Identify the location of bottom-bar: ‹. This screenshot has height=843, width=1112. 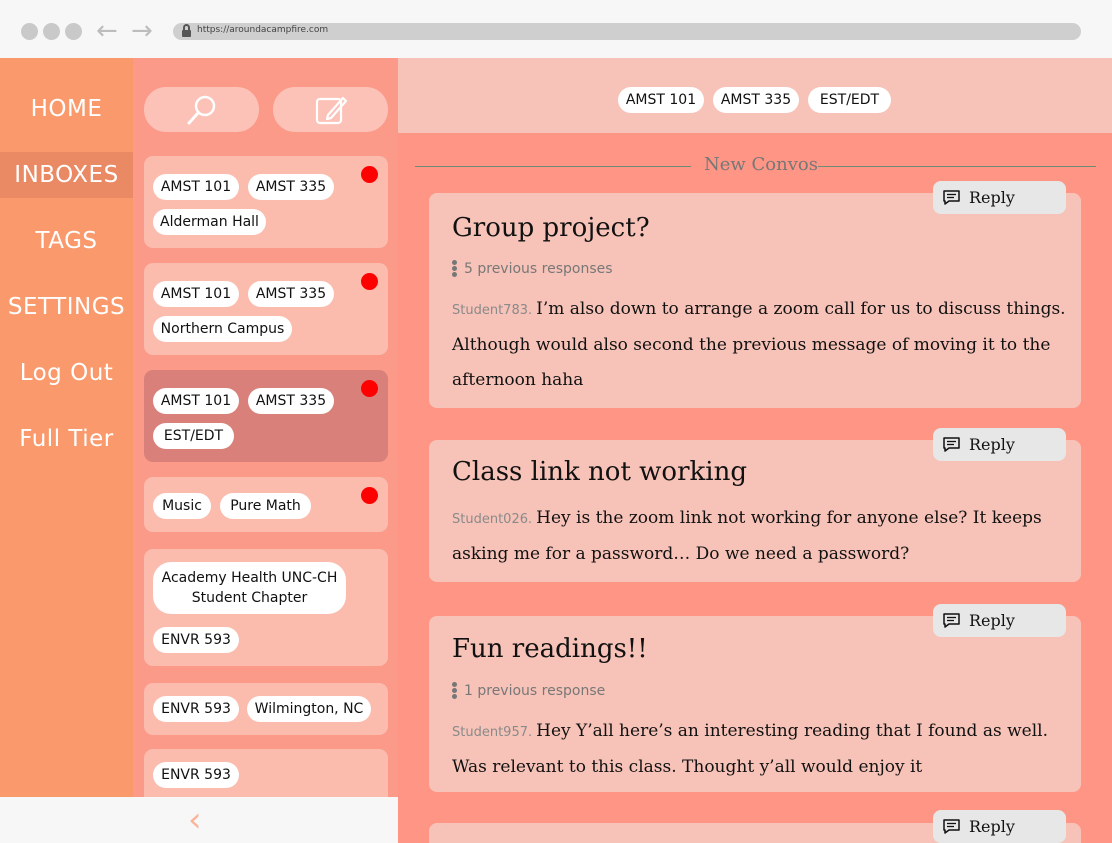
(199, 820).